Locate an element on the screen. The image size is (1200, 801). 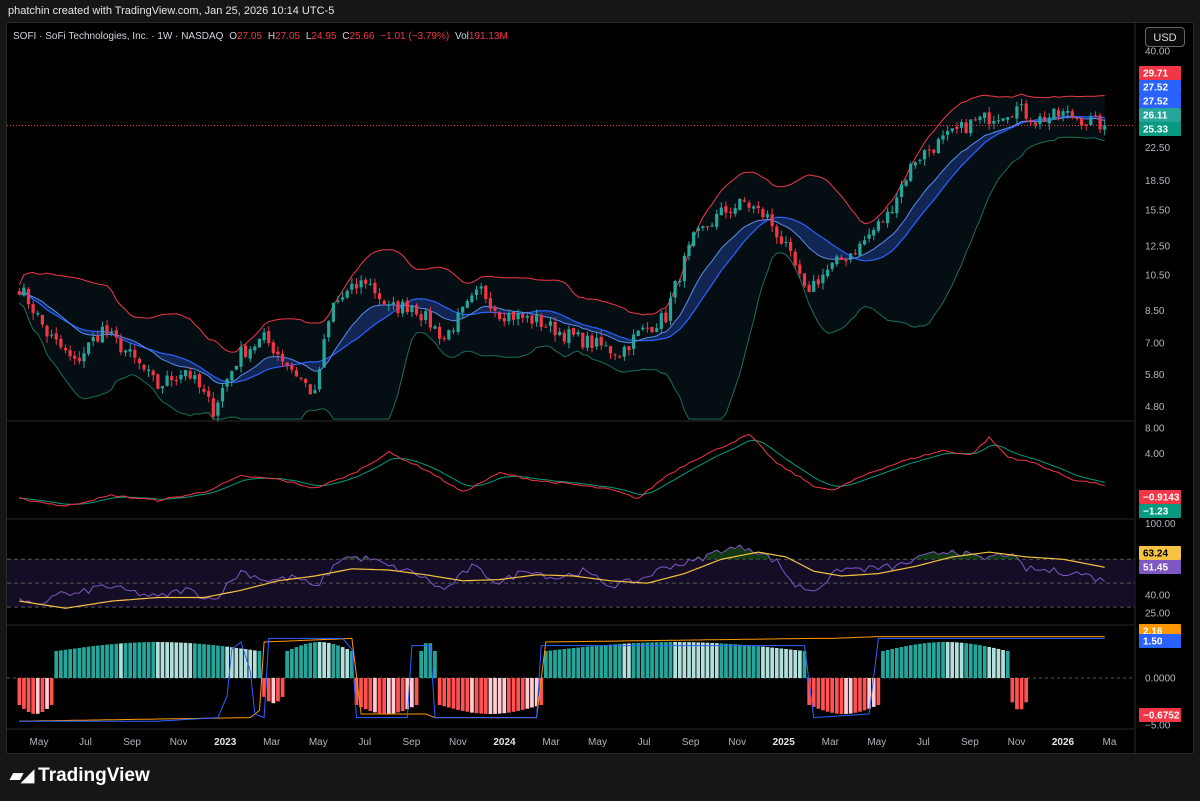
oscillator-panel is located at coordinates (571, 679).